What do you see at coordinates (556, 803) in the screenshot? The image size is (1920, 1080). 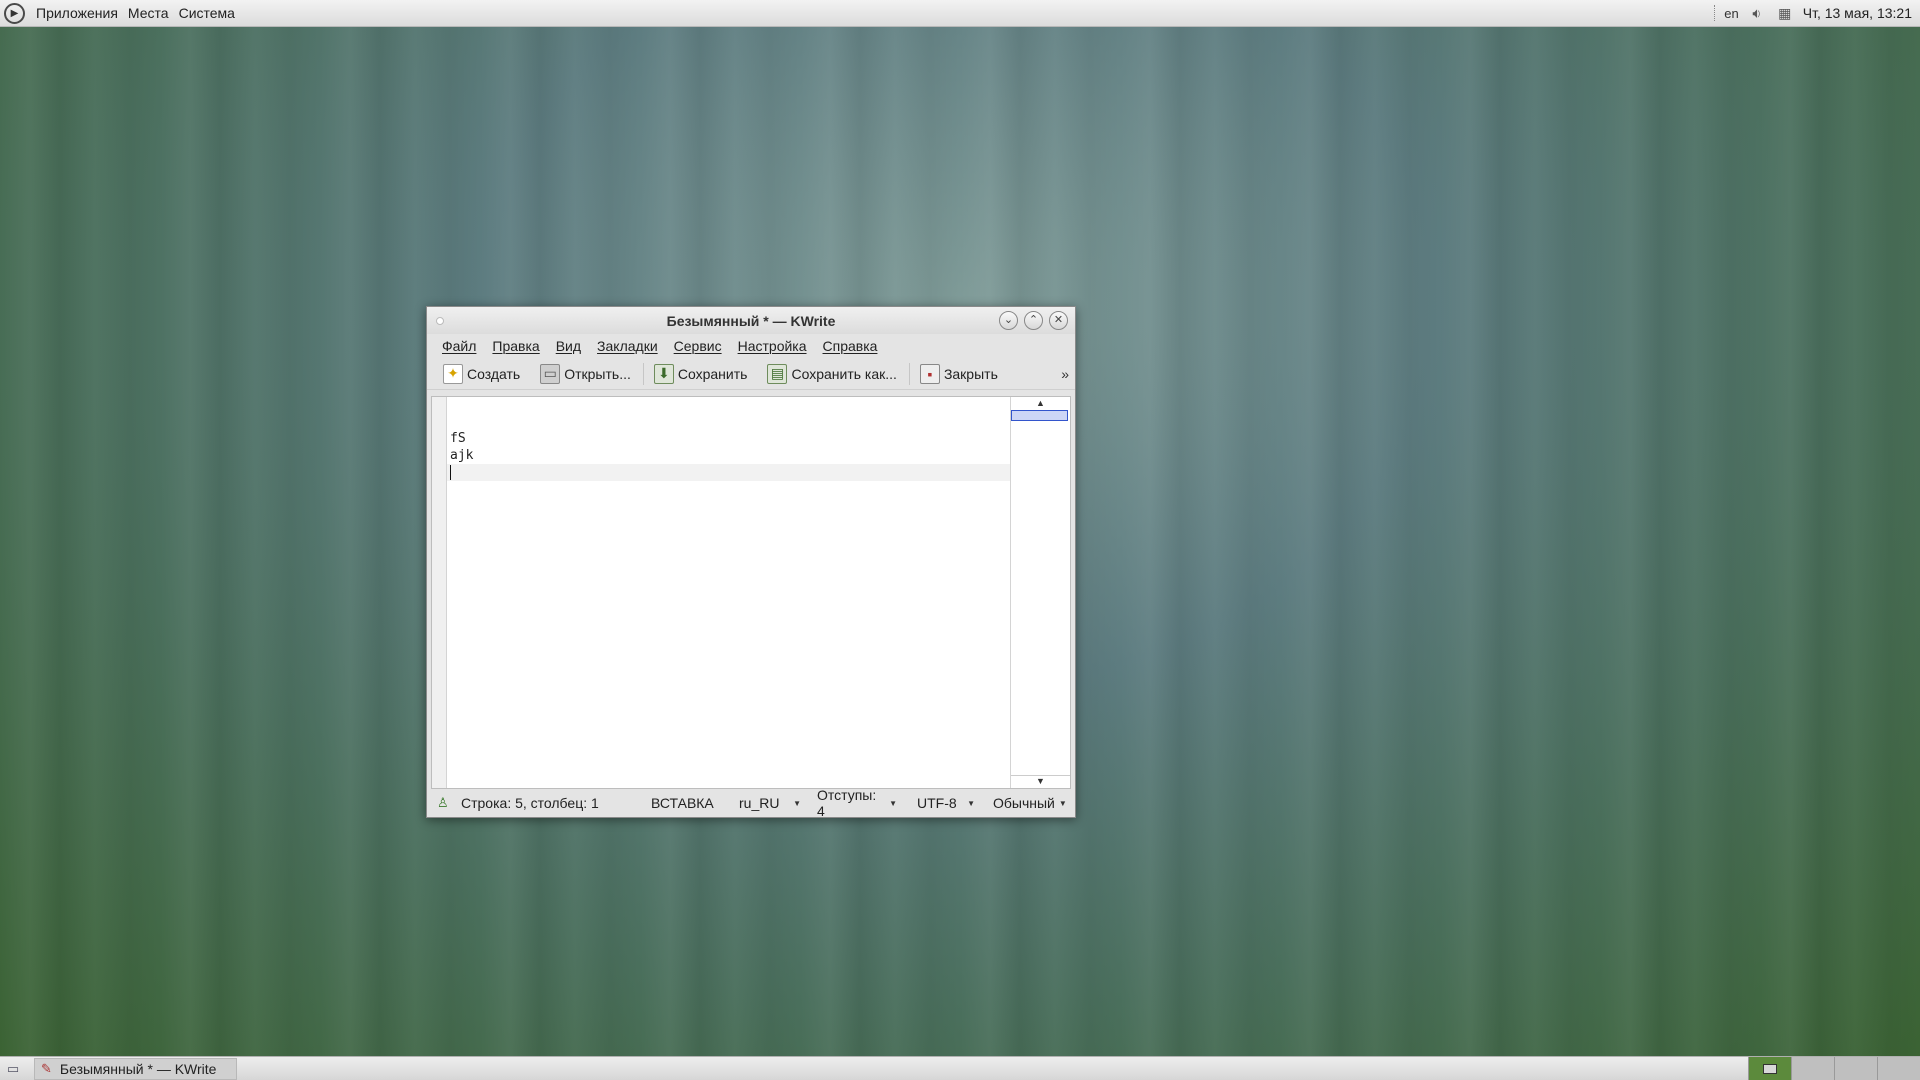 I see `cursor-position: Строка: 5, столбец: 1` at bounding box center [556, 803].